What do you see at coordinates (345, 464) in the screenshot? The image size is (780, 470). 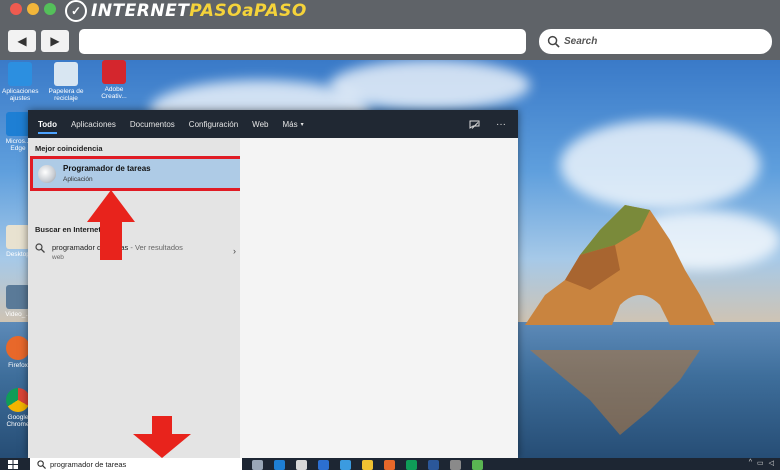 I see `vscode-icon` at bounding box center [345, 464].